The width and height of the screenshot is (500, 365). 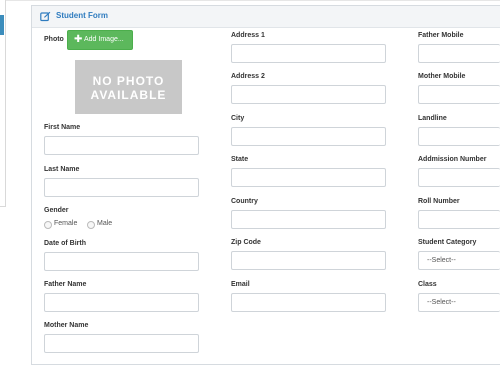 What do you see at coordinates (266, 17) in the screenshot?
I see `panel-header: Student Form` at bounding box center [266, 17].